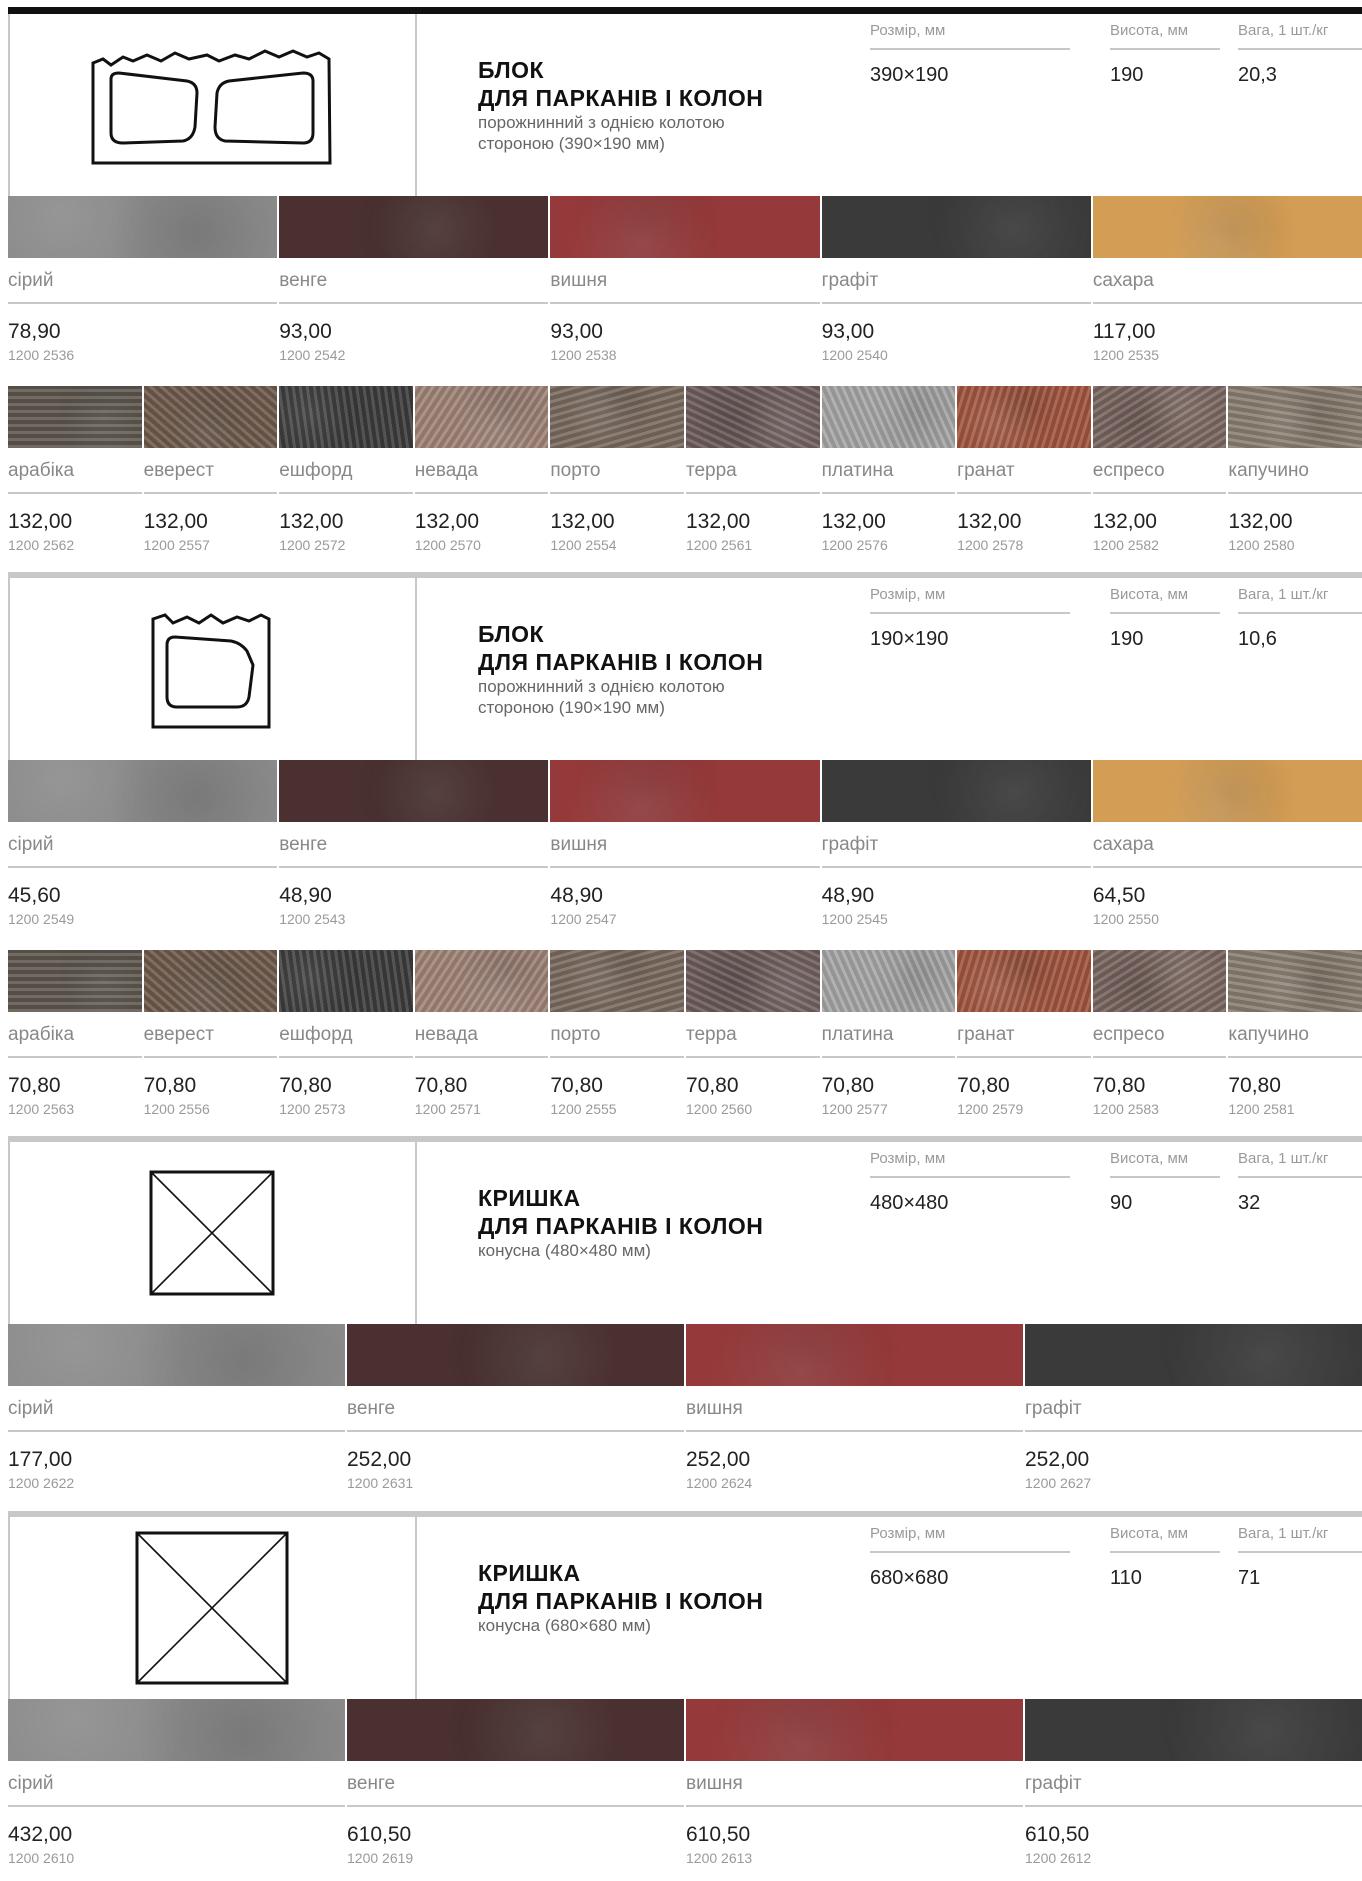 The height and width of the screenshot is (1881, 1362). Describe the element at coordinates (211, 1089) in the screenshot. I see `price-cell: 70,80 1200 2556` at that location.